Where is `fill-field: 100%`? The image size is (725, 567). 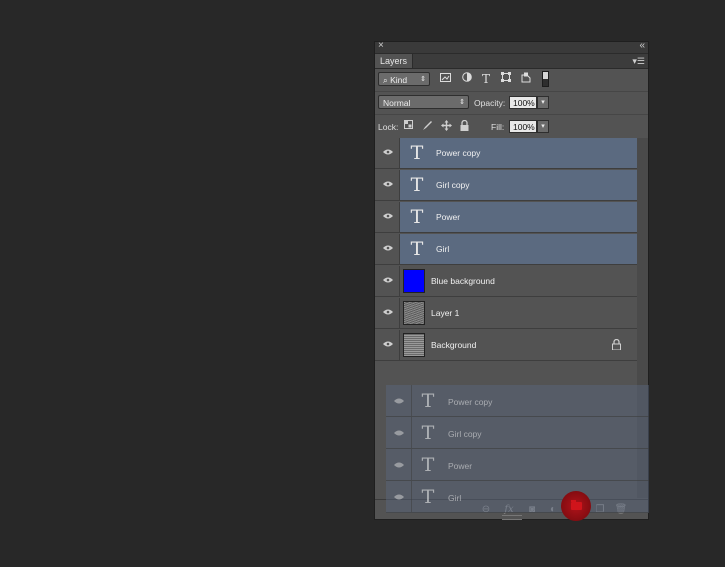
fill-field: 100% is located at coordinates (523, 126).